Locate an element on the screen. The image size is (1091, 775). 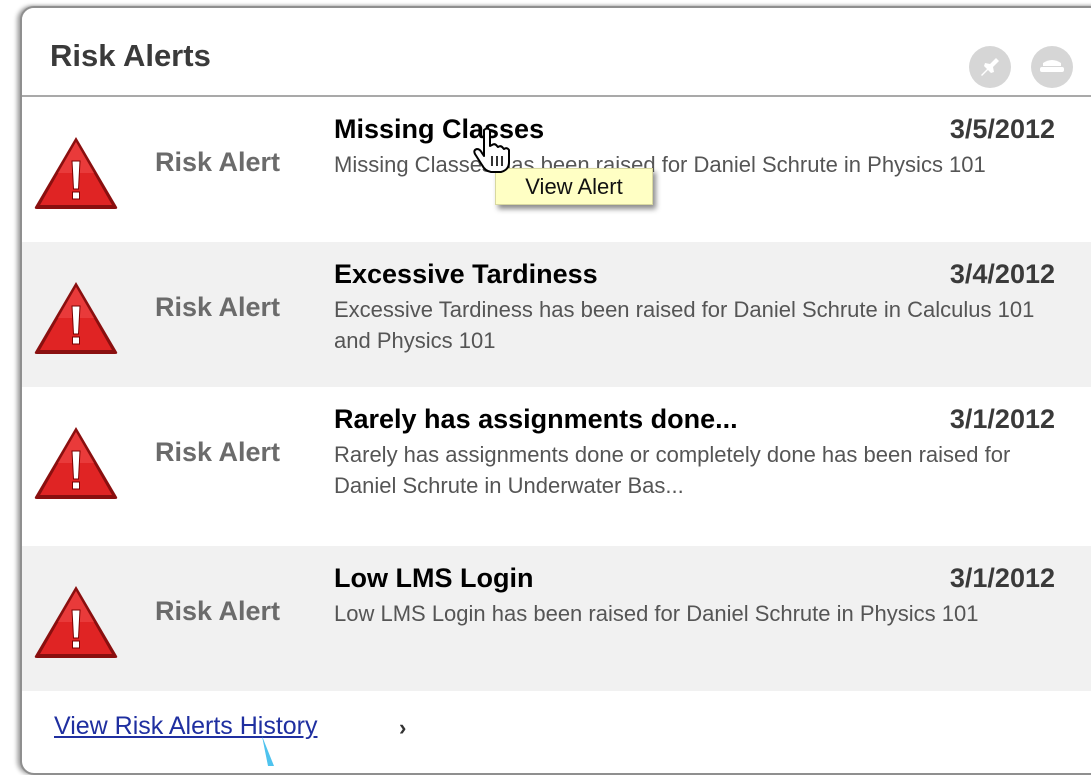
minimize-icon is located at coordinates (1052, 66).